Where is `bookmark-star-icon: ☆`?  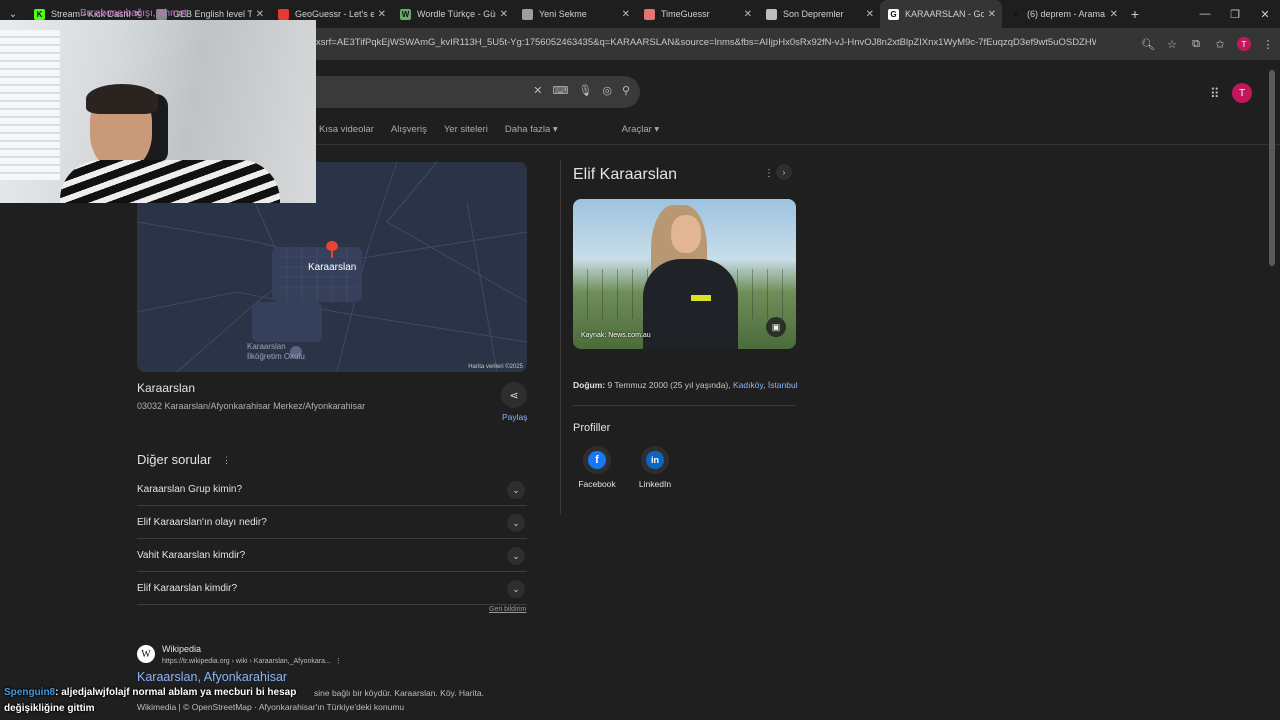
bookmark-star-icon: ☆ is located at coordinates (1172, 44).